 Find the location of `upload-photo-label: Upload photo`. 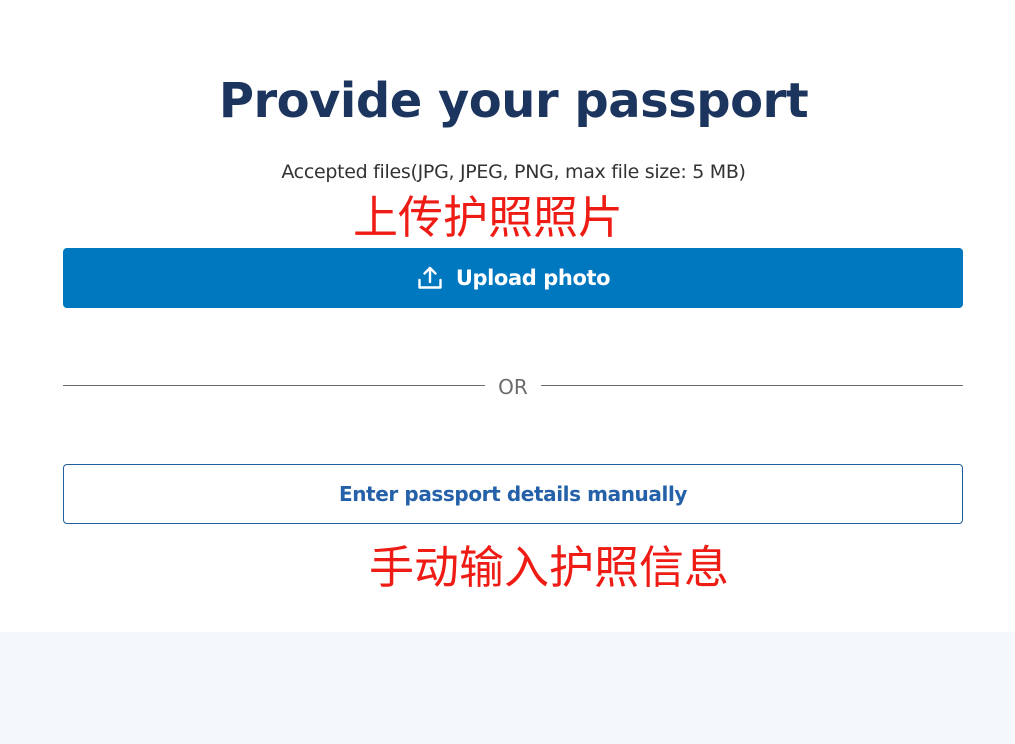

upload-photo-label: Upload photo is located at coordinates (533, 278).